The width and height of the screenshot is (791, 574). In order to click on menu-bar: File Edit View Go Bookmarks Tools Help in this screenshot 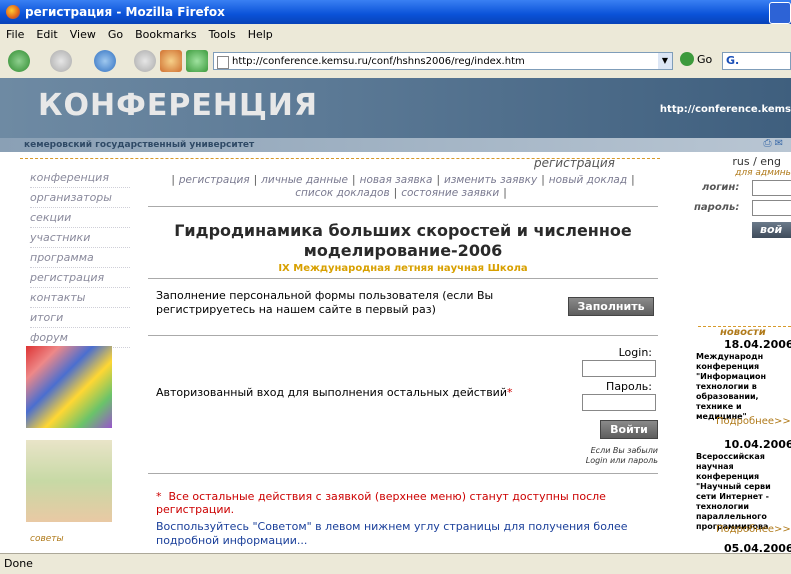, I will do `click(395, 34)`.